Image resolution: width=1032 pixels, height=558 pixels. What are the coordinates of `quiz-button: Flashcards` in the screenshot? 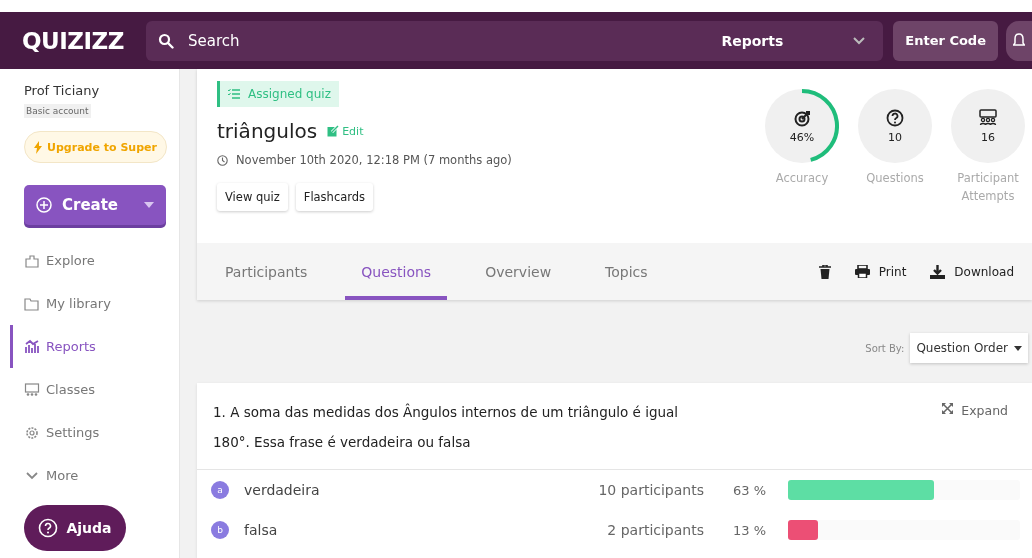 It's located at (334, 197).